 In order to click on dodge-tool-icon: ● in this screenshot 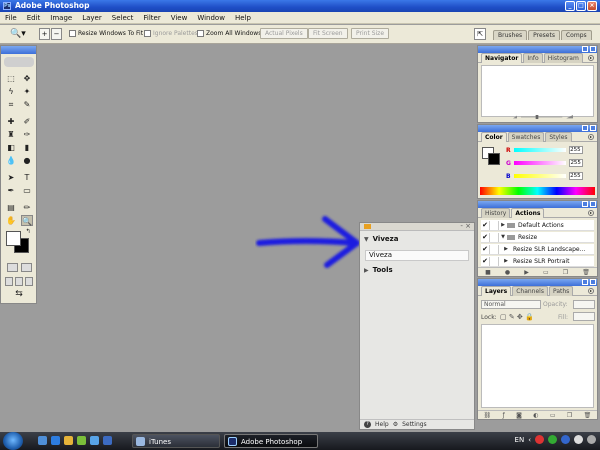, I will do `click(27, 160)`.